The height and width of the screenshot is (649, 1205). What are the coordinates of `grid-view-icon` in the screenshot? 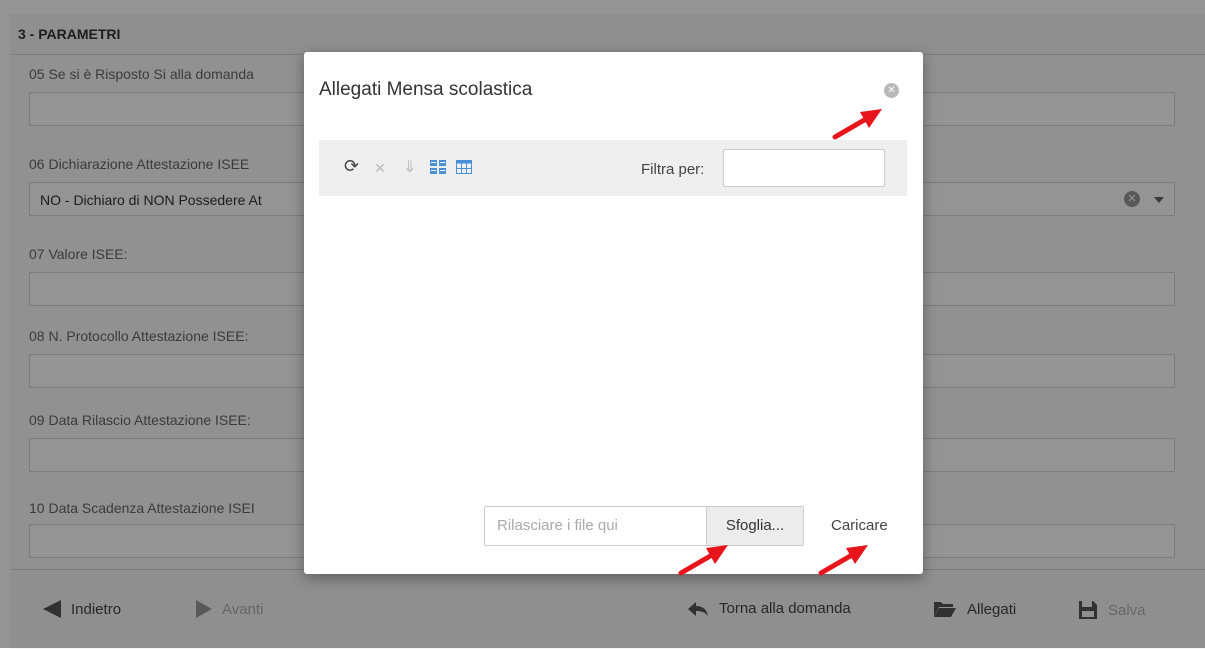 It's located at (464, 167).